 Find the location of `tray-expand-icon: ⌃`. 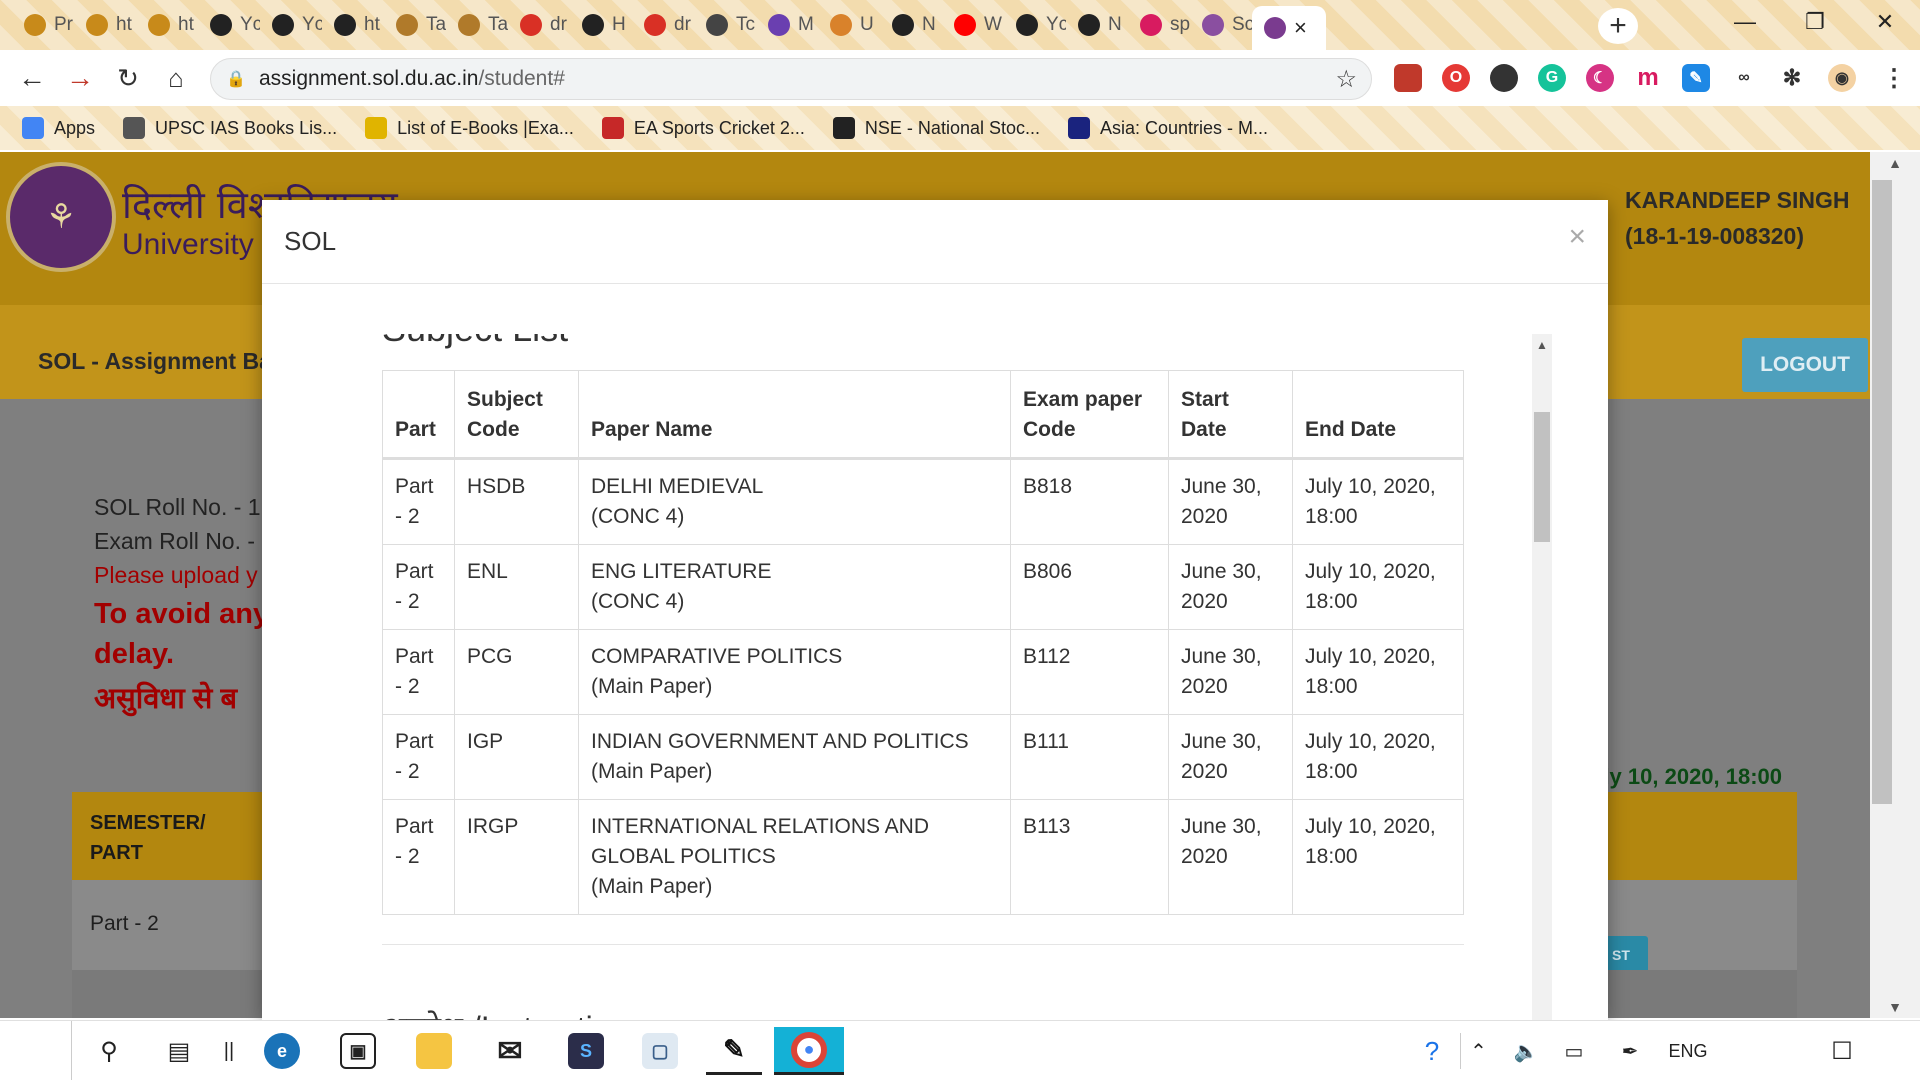

tray-expand-icon: ⌃ is located at coordinates (1478, 1051).